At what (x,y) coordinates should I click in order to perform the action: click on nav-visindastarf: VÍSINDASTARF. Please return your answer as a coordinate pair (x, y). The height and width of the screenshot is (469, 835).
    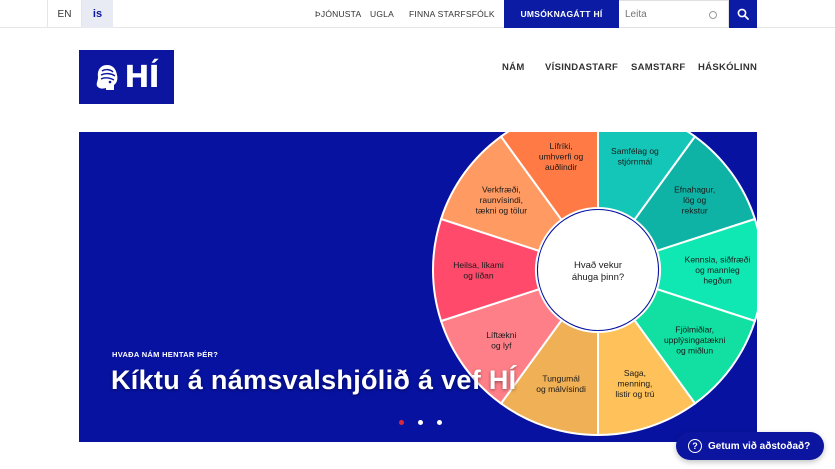
    Looking at the image, I should click on (581, 69).